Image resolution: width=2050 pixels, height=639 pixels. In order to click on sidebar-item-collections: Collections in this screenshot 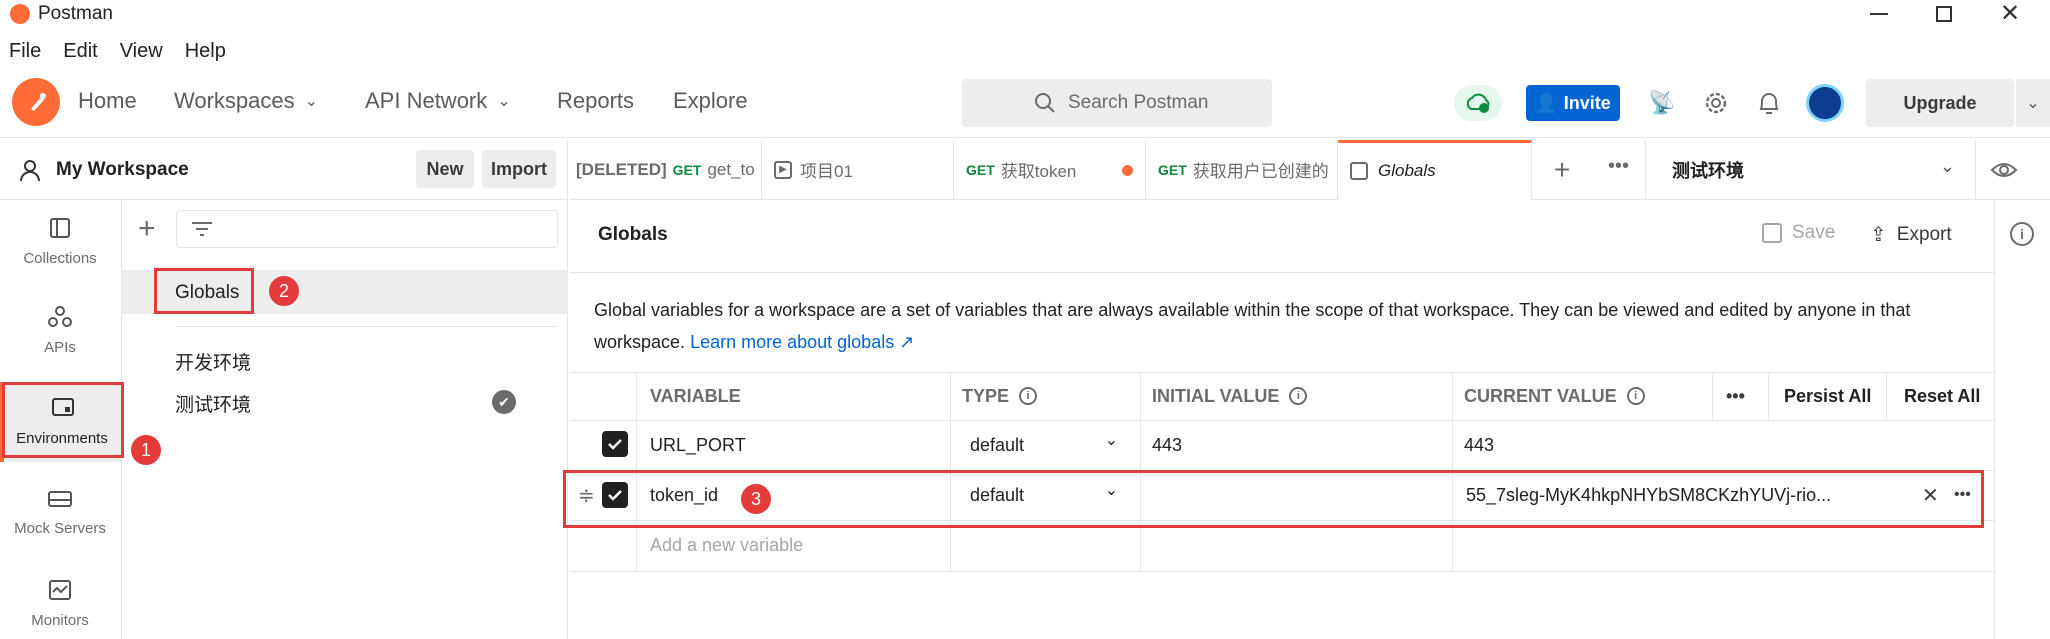, I will do `click(60, 251)`.